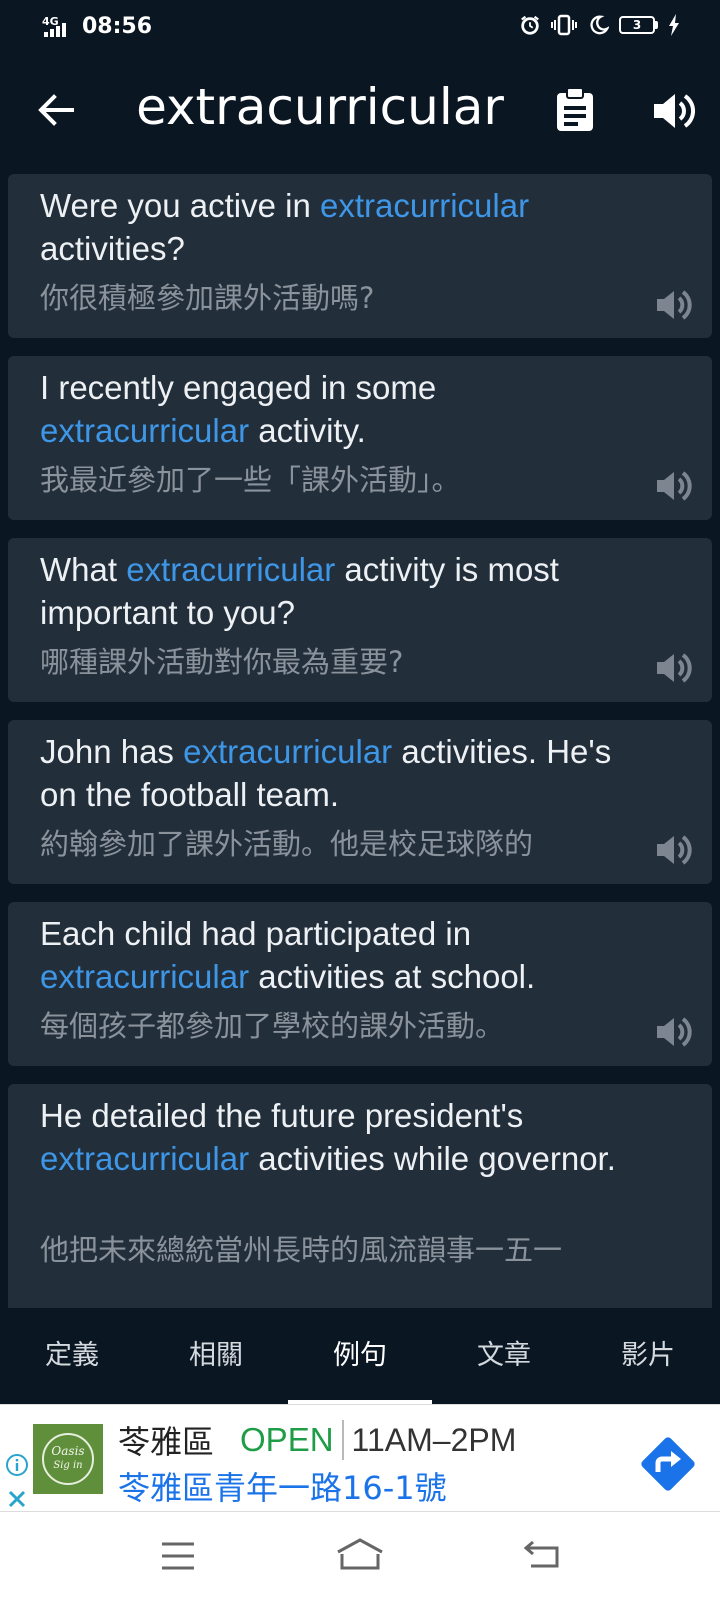 The image size is (720, 1600). I want to click on system-nav-bar, so click(360, 1556).